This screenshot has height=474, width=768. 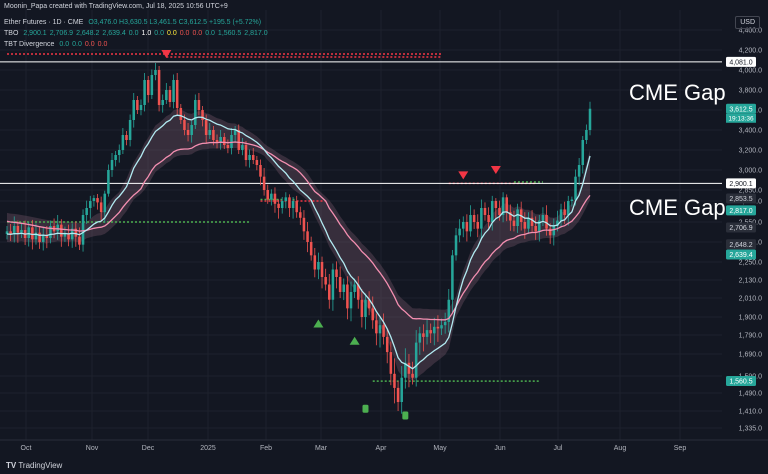 I want to click on time-tick-label: Apr, so click(x=382, y=448).